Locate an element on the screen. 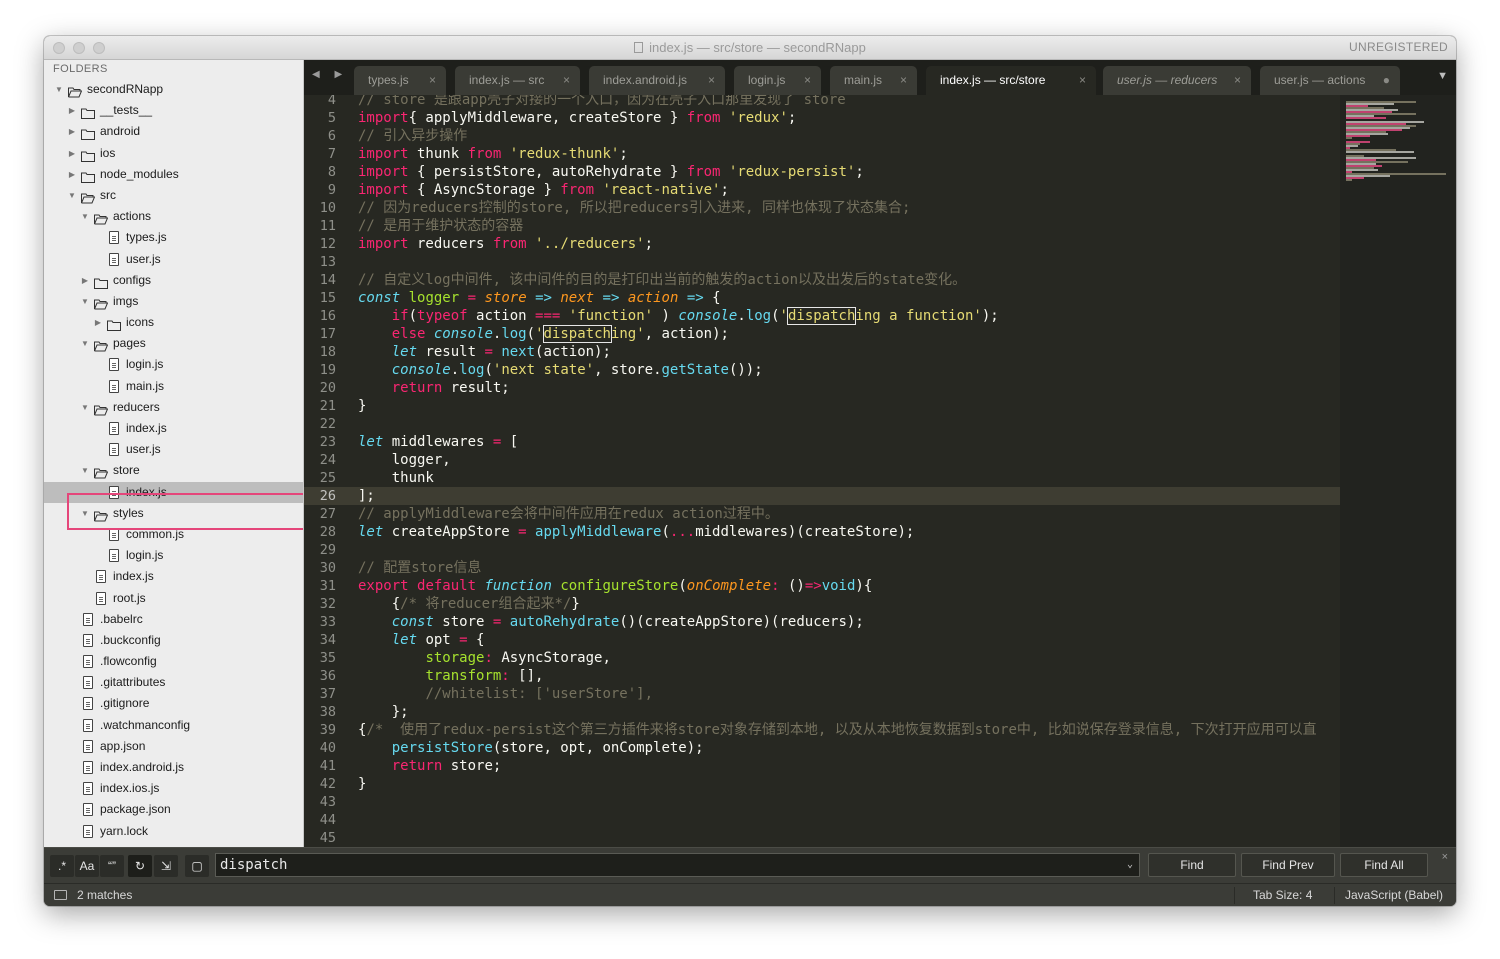 Image resolution: width=1500 pixels, height=959 pixels. tree-file: .gitignore is located at coordinates (173, 703).